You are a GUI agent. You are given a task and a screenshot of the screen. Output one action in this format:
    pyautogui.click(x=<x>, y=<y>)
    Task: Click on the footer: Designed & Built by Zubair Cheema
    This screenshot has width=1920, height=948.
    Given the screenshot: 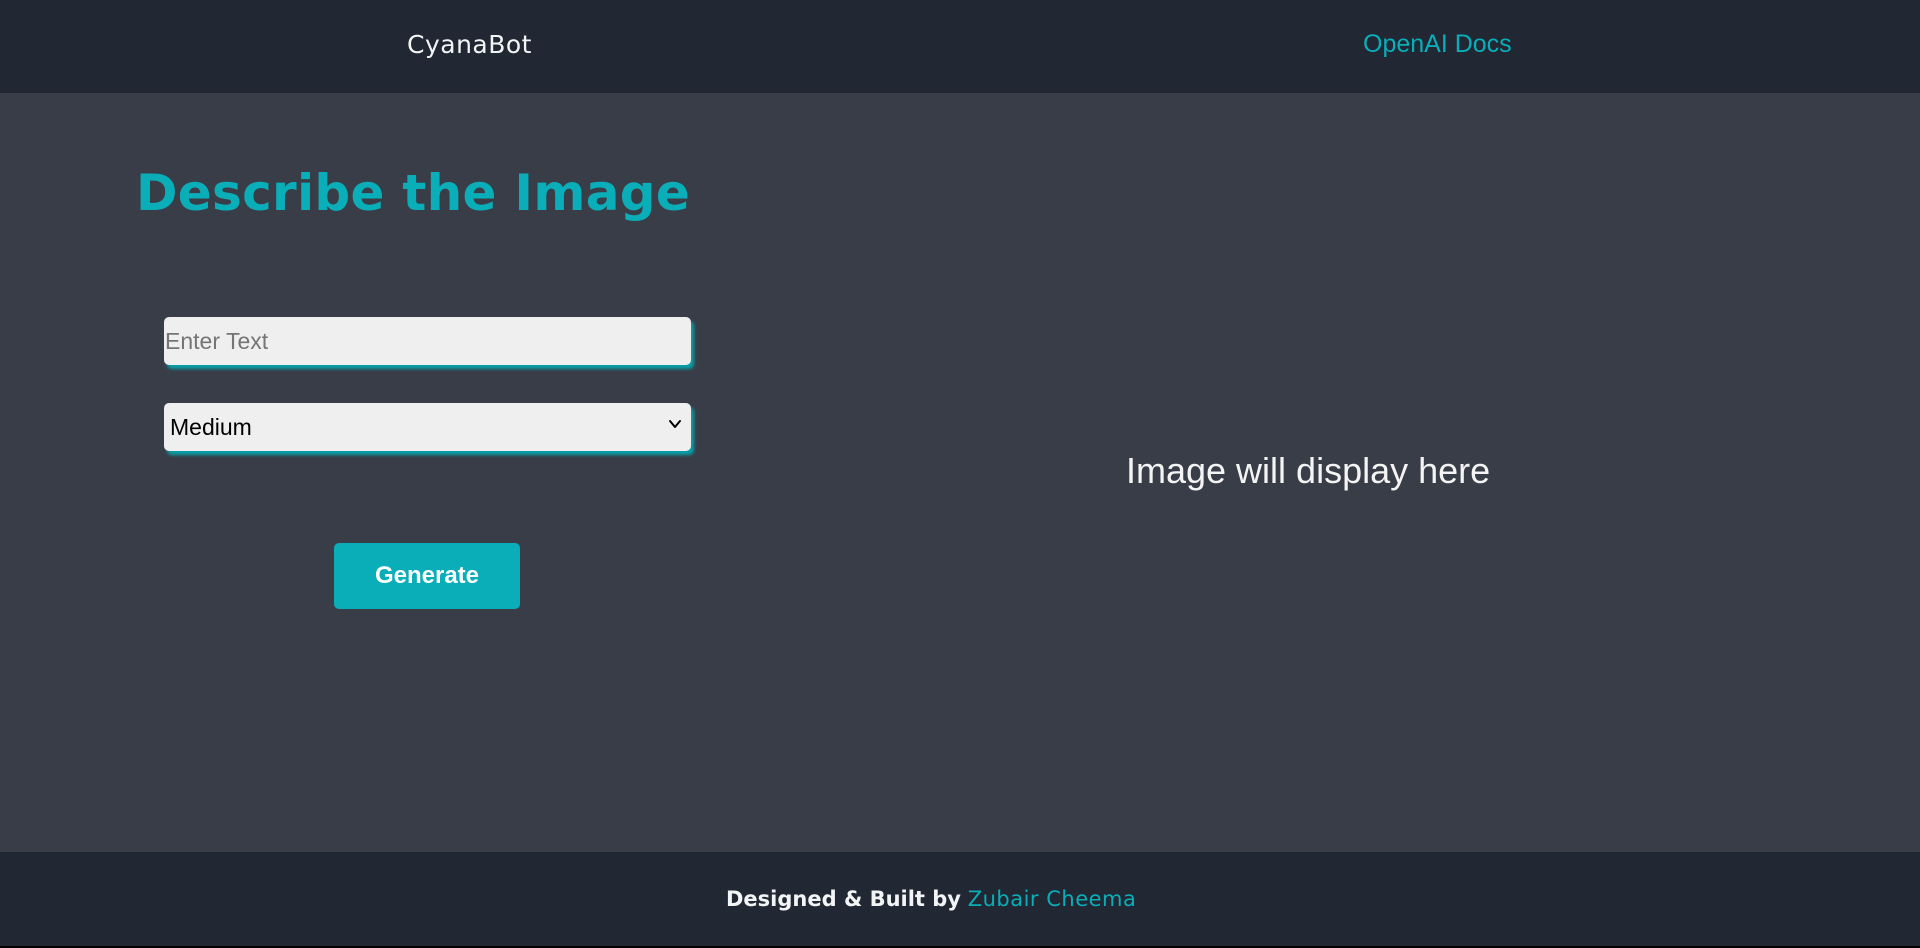 What is the action you would take?
    pyautogui.click(x=960, y=899)
    